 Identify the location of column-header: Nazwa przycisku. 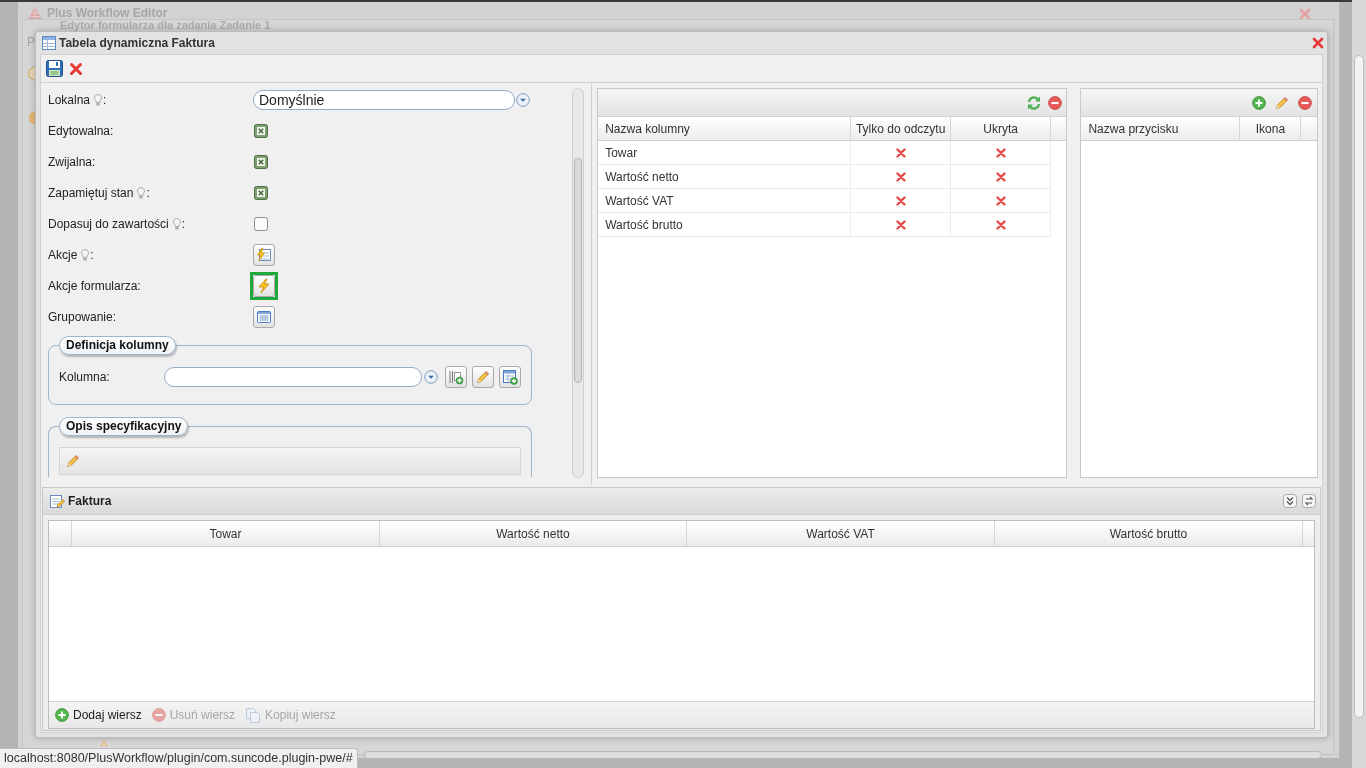
(1161, 129).